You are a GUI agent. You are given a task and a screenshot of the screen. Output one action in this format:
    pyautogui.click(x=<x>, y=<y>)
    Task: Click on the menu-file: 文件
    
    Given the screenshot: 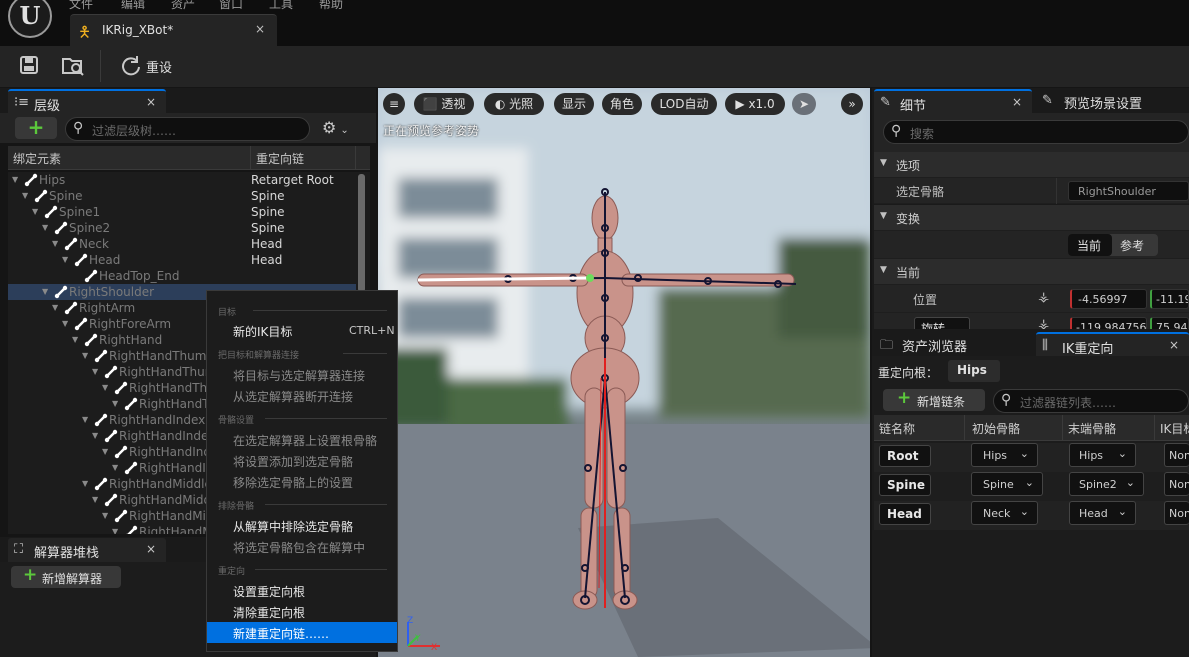 What is the action you would take?
    pyautogui.click(x=81, y=6)
    